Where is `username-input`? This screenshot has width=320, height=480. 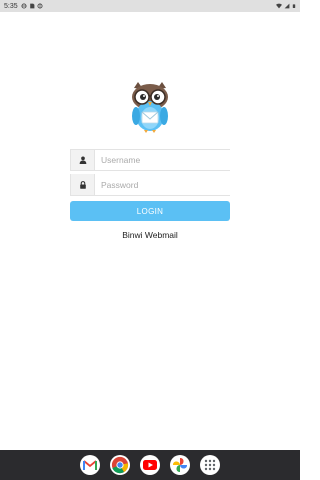
username-input is located at coordinates (162, 160).